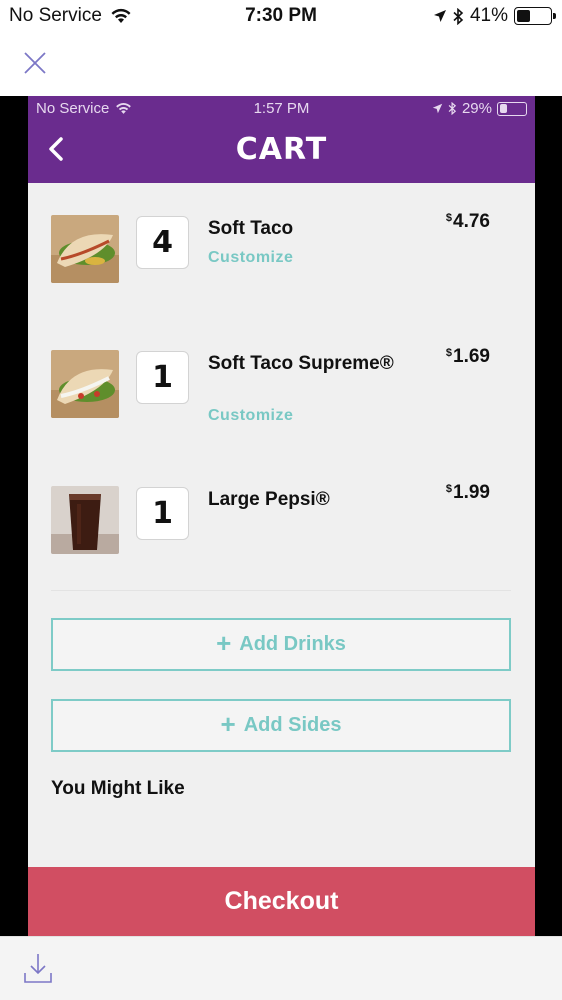  I want to click on battery-percent: 41%, so click(488, 15).